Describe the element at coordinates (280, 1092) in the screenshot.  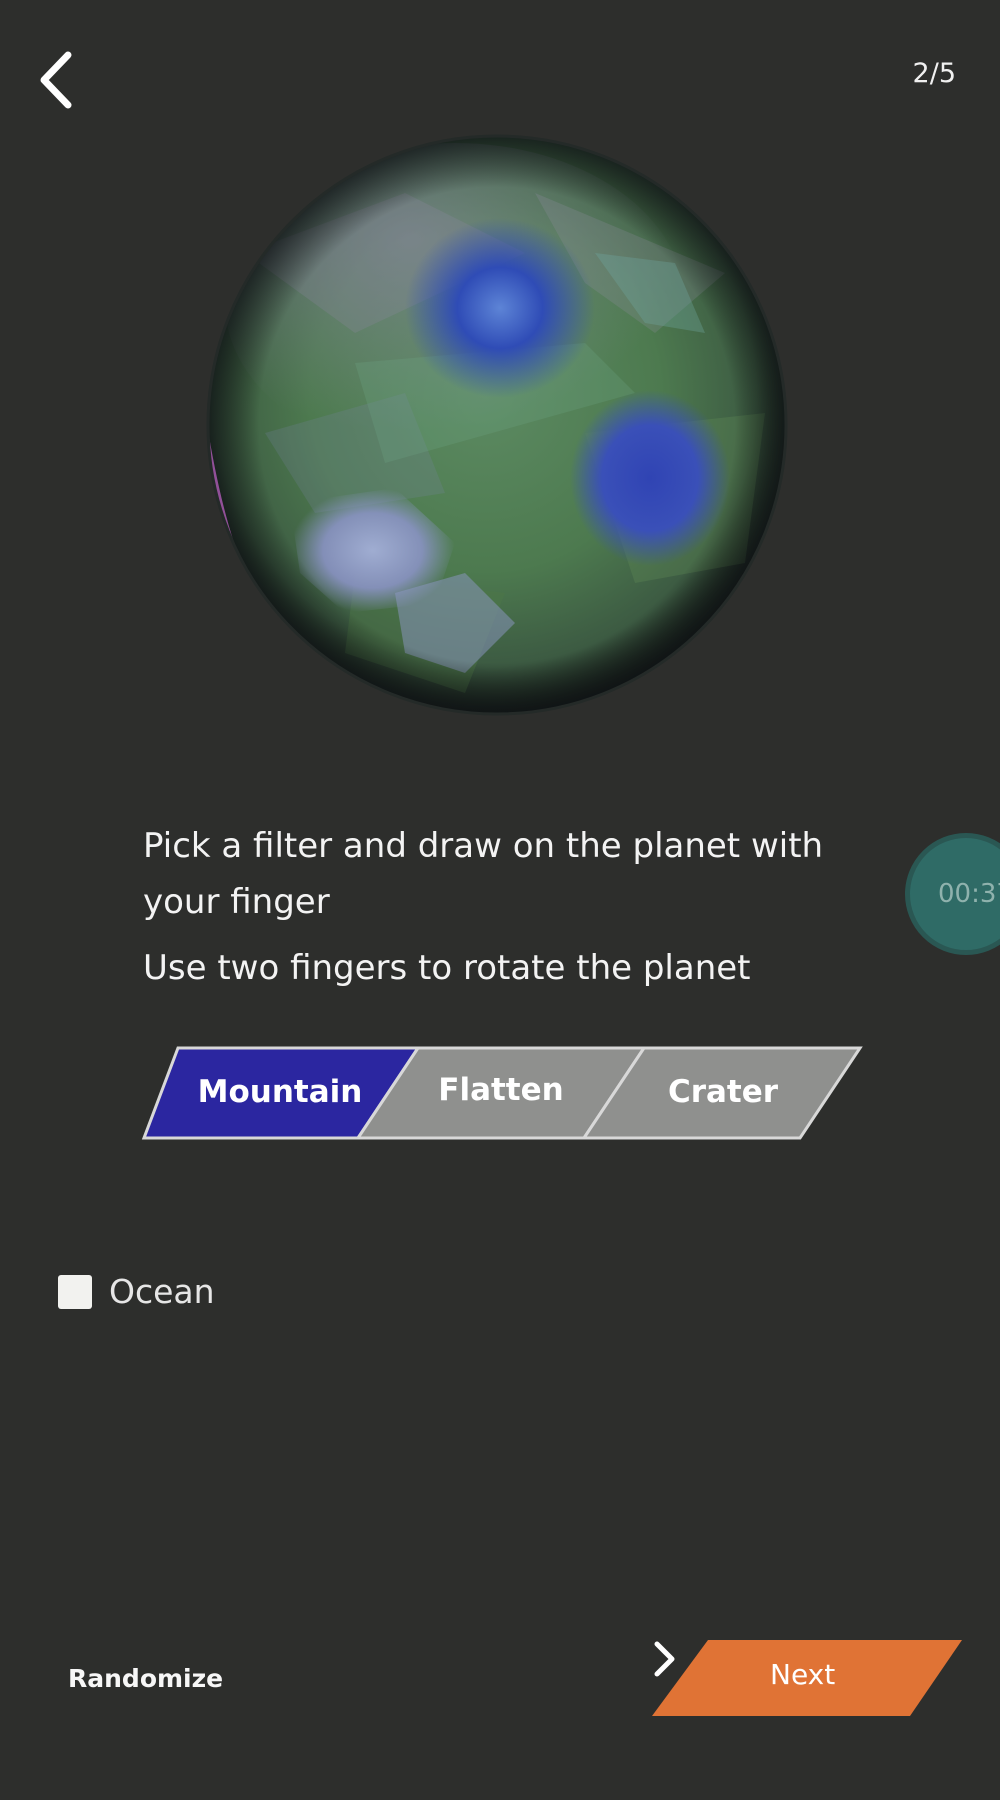
I see `filter-mountain: Mountain` at that location.